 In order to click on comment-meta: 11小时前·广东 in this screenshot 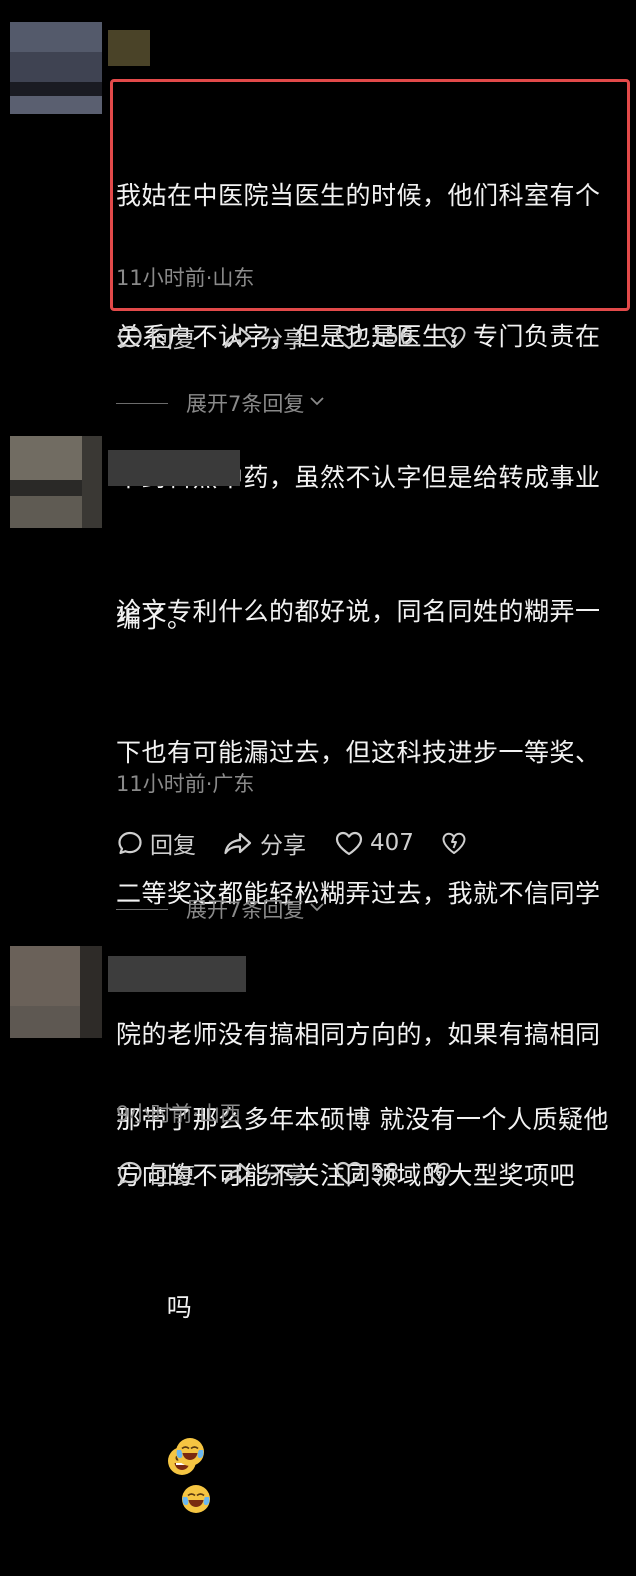, I will do `click(185, 784)`.